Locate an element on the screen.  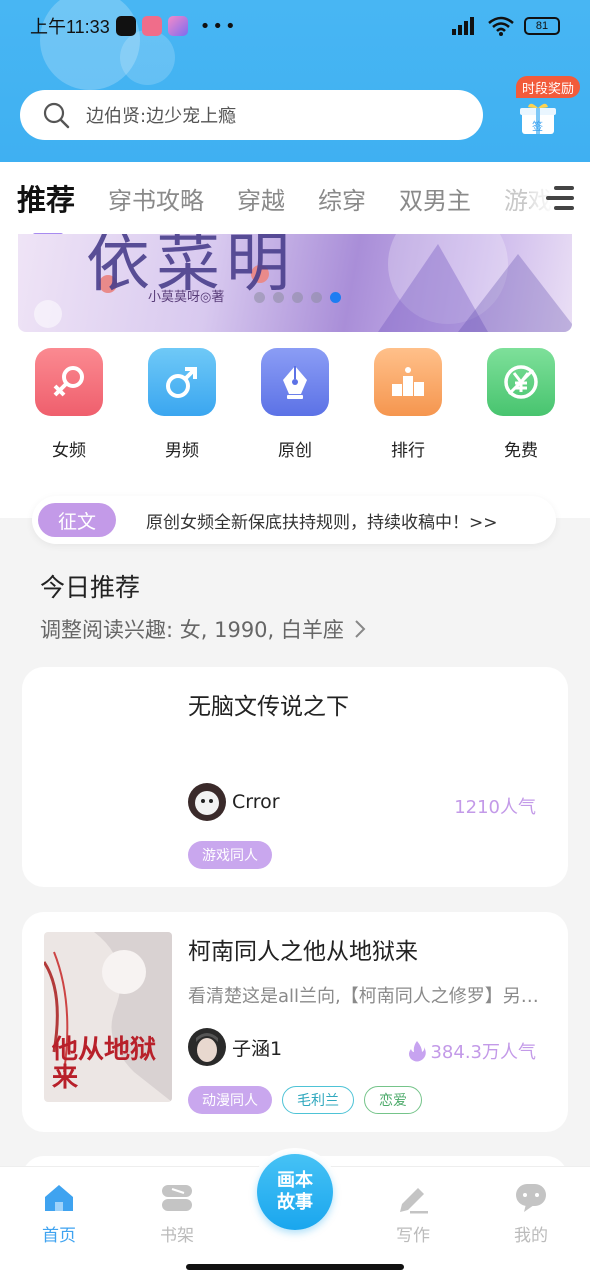
chevron-right-icon is located at coordinates (360, 629).